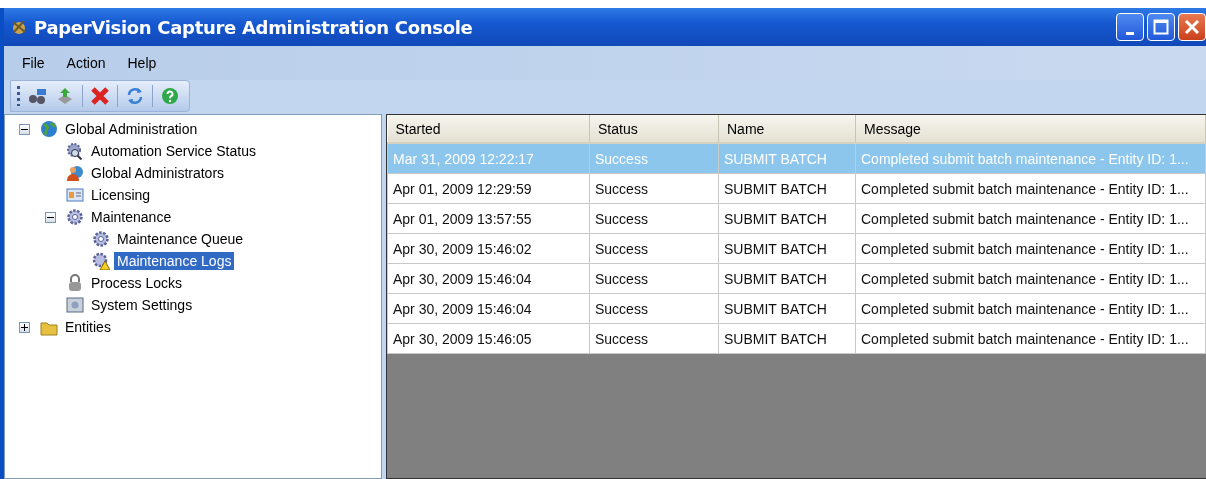 This screenshot has height=479, width=1206. I want to click on close-icon, so click(1192, 27).